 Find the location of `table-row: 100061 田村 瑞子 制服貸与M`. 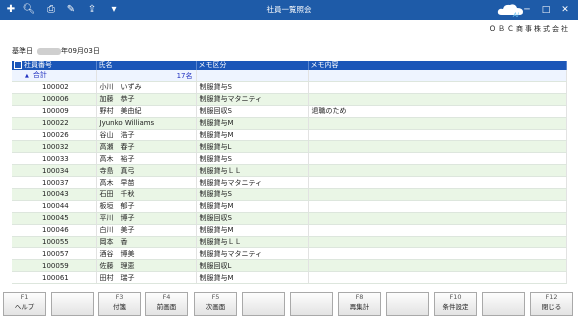

table-row: 100061 田村 瑞子 制服貸与M is located at coordinates (289, 278).